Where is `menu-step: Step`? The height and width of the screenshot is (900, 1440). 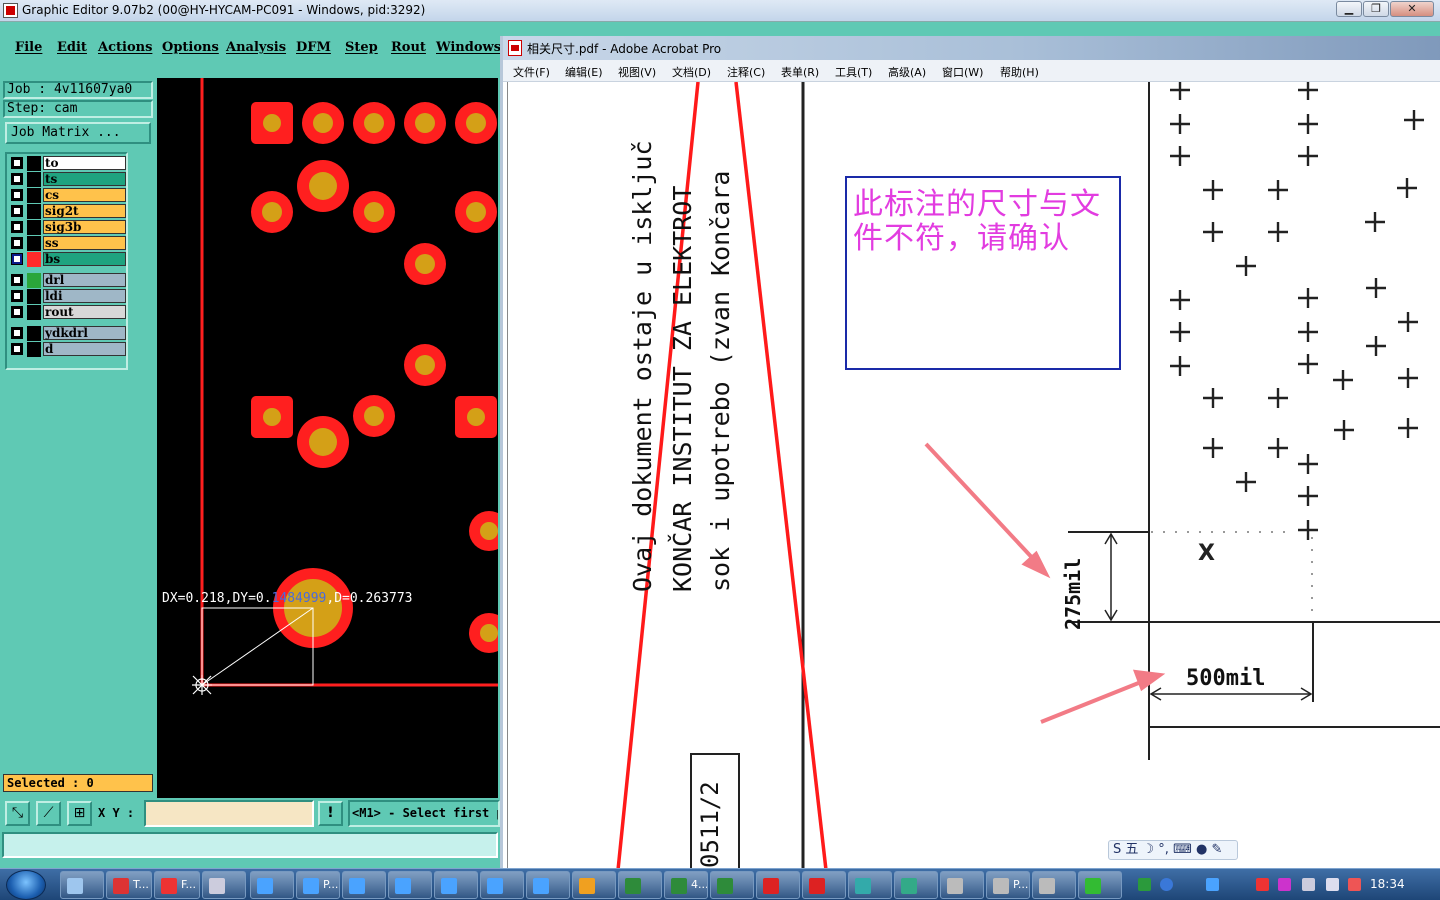 menu-step: Step is located at coordinates (361, 47).